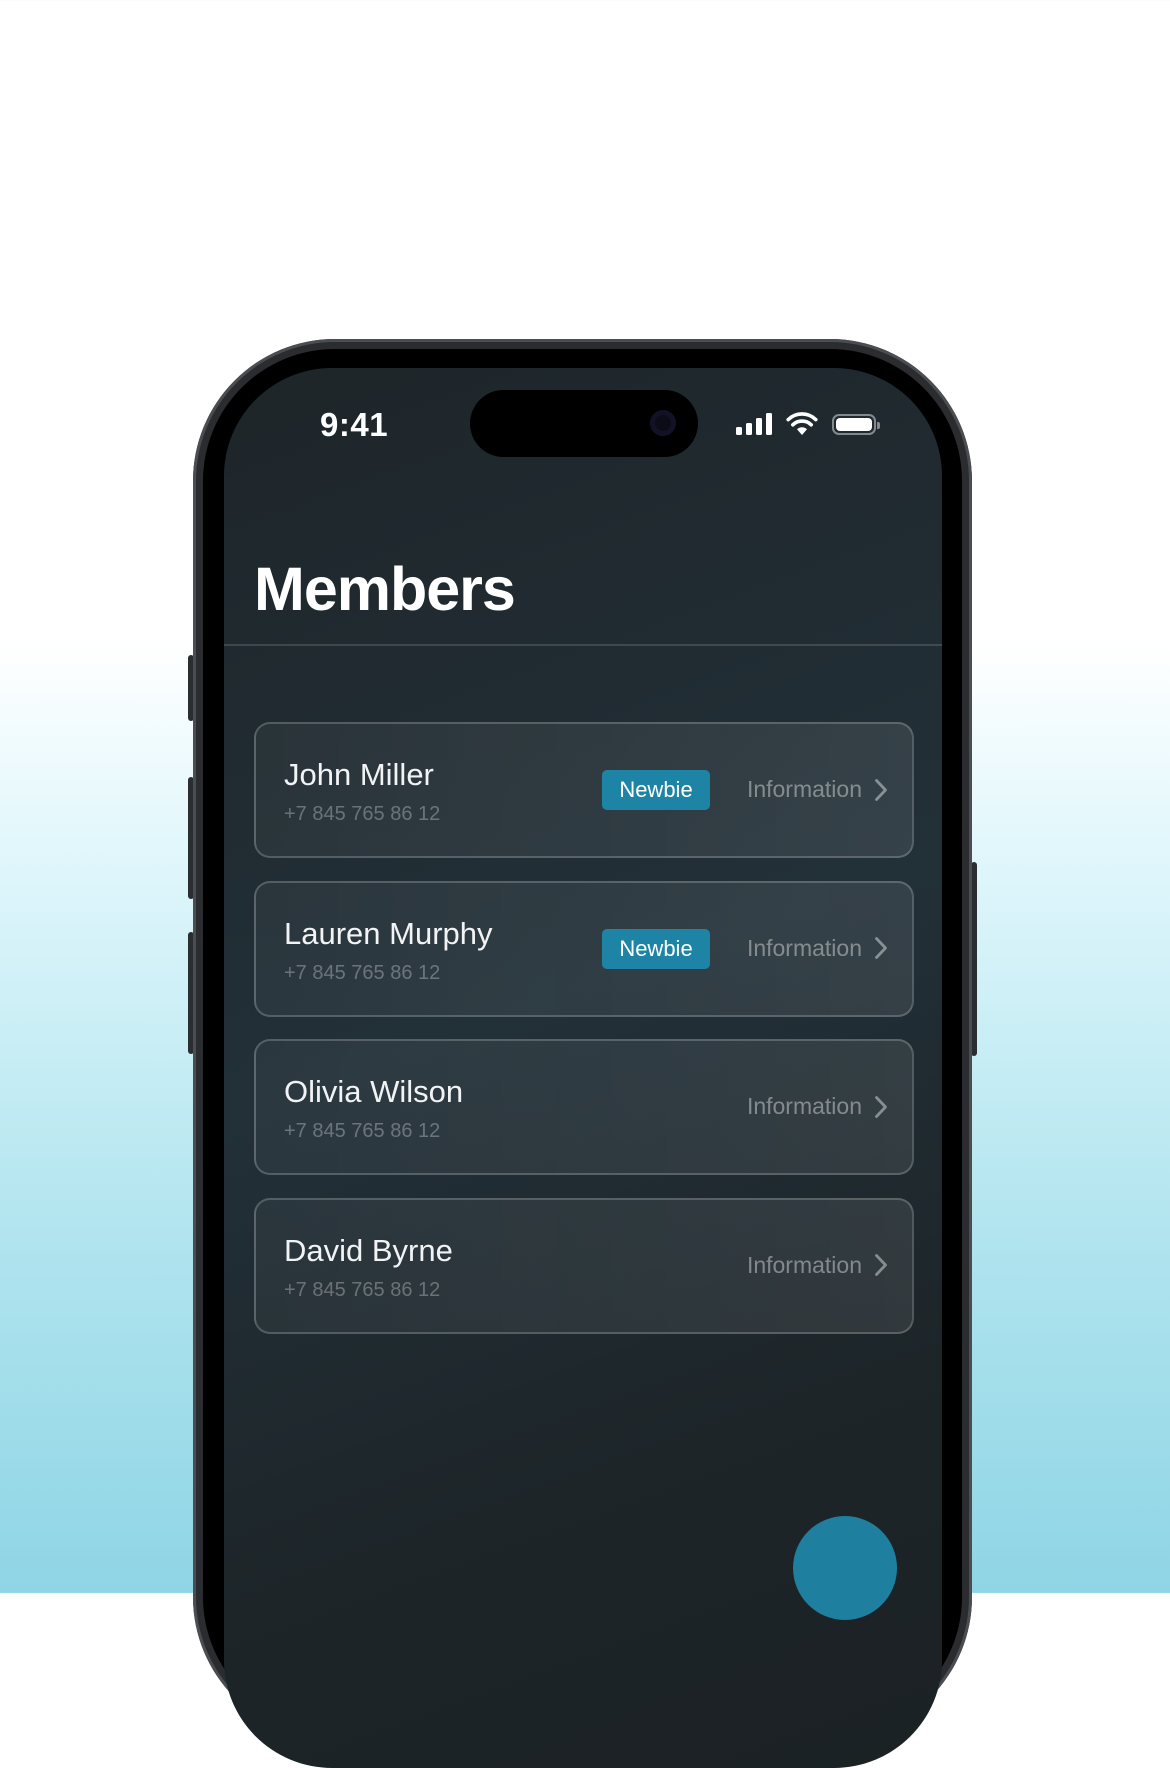 The image size is (1170, 1768). Describe the element at coordinates (583, 645) in the screenshot. I see `header-divider` at that location.